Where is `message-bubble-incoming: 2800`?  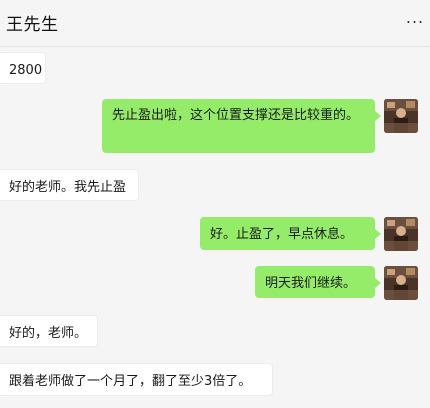 message-bubble-incoming: 2800 is located at coordinates (23, 68).